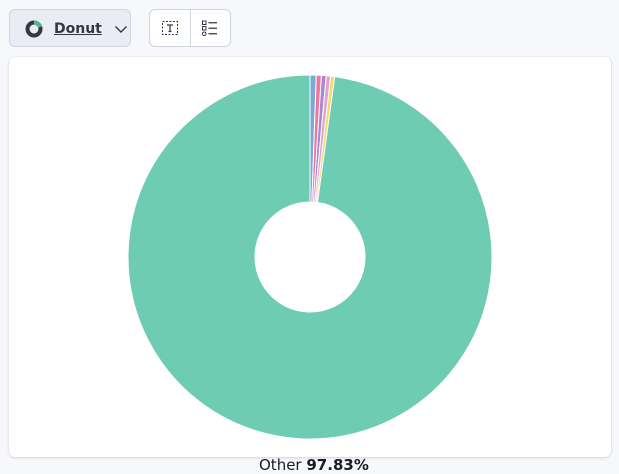 The width and height of the screenshot is (619, 474). Describe the element at coordinates (309, 28) in the screenshot. I see `chart-toolbar: Donut` at that location.